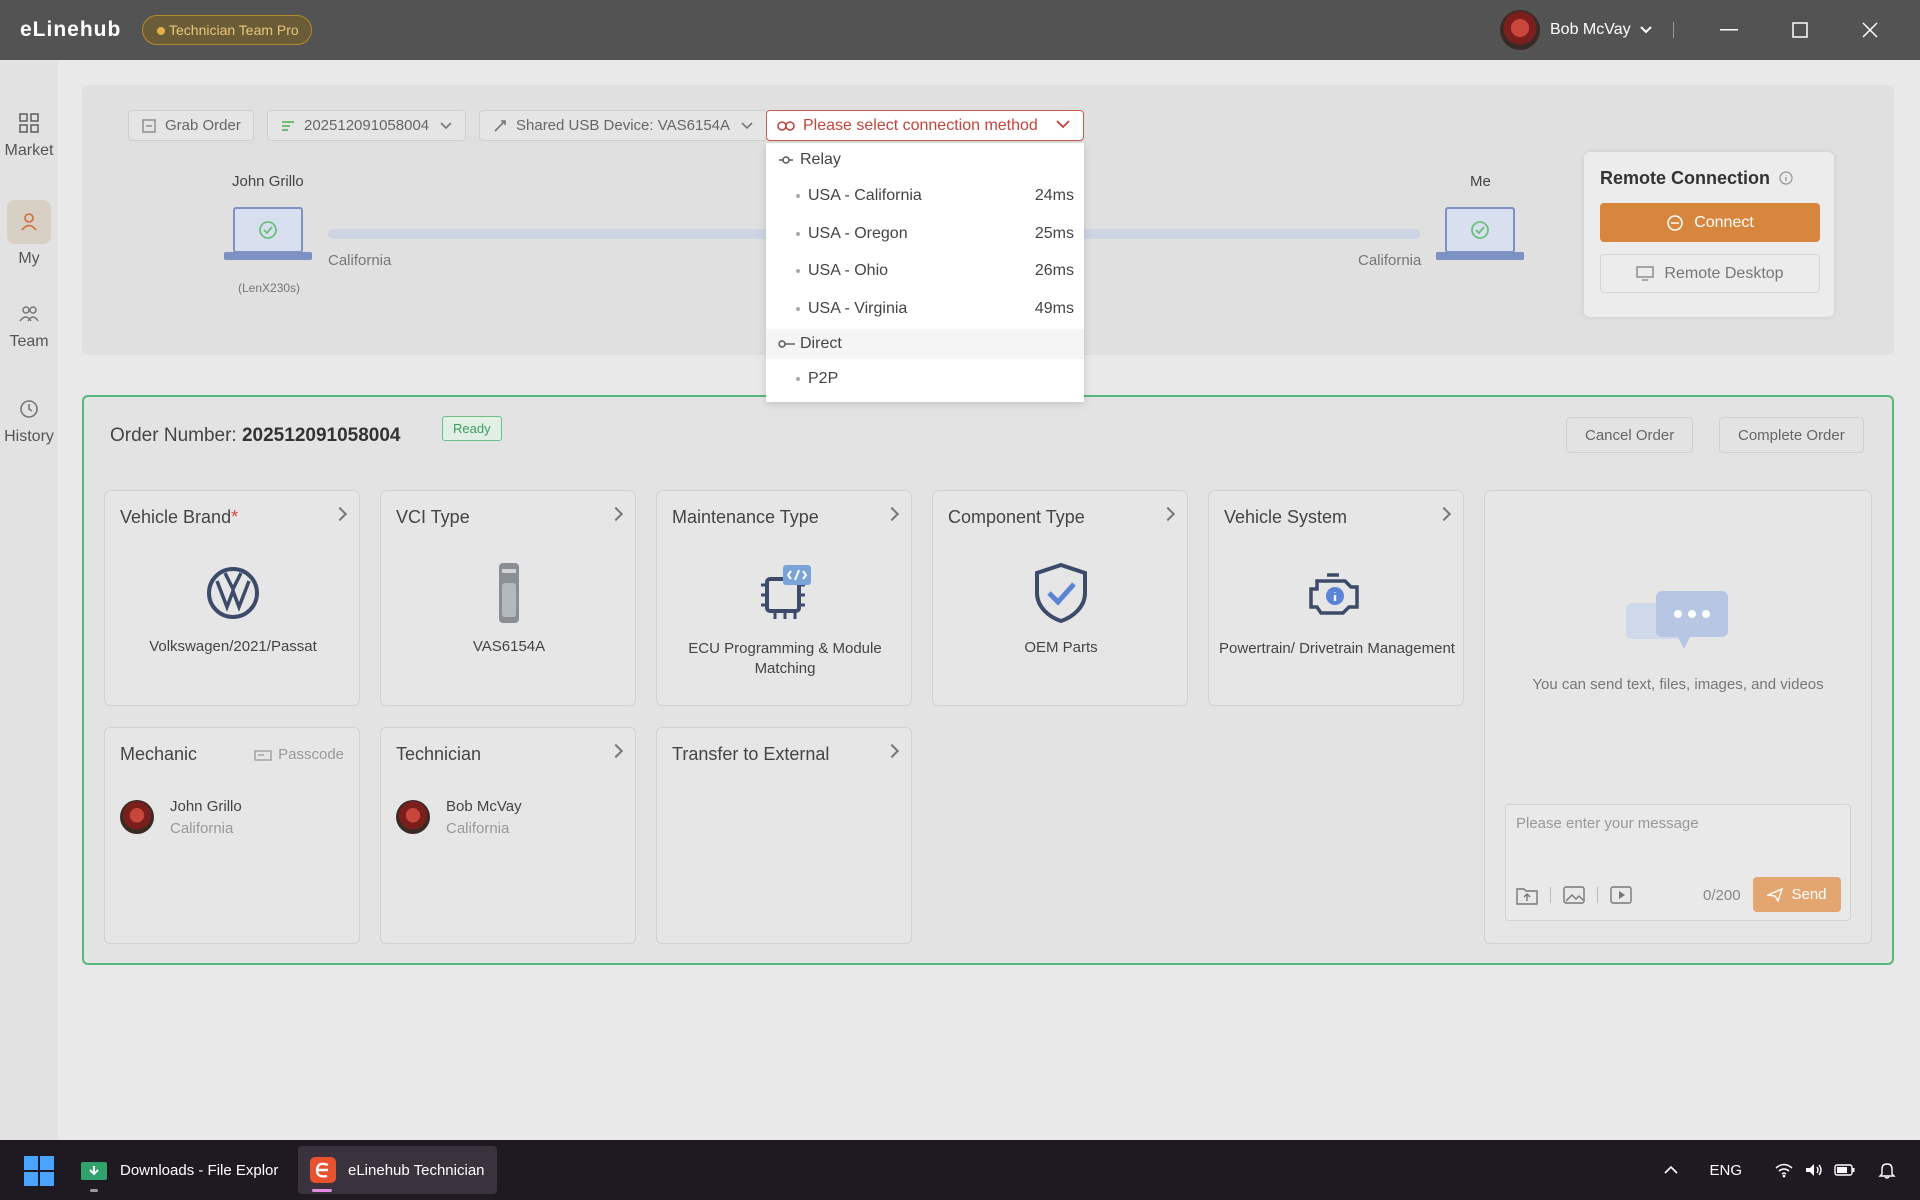  Describe the element at coordinates (29, 234) in the screenshot. I see `sidebar-item-my: My` at that location.